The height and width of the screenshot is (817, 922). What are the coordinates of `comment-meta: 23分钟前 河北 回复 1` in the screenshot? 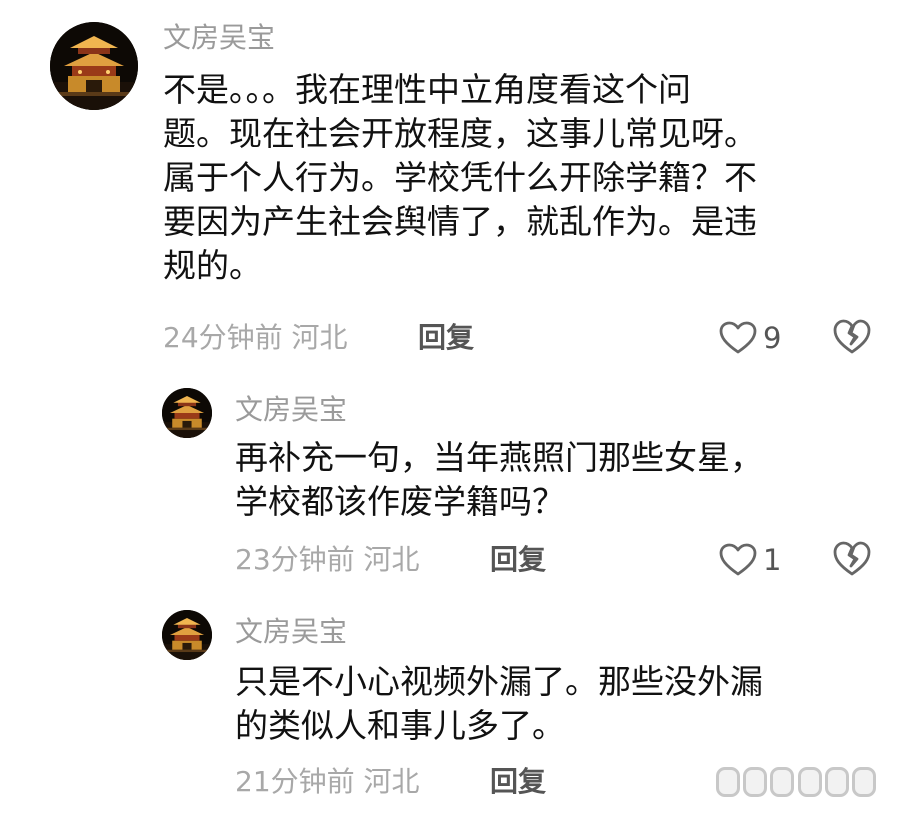 It's located at (560, 560).